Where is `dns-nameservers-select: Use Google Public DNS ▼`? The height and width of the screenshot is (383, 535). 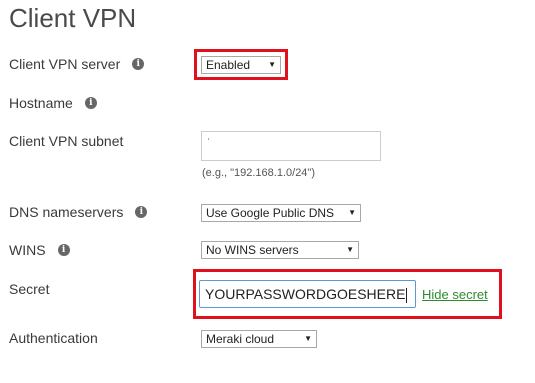 dns-nameservers-select: Use Google Public DNS ▼ is located at coordinates (281, 213).